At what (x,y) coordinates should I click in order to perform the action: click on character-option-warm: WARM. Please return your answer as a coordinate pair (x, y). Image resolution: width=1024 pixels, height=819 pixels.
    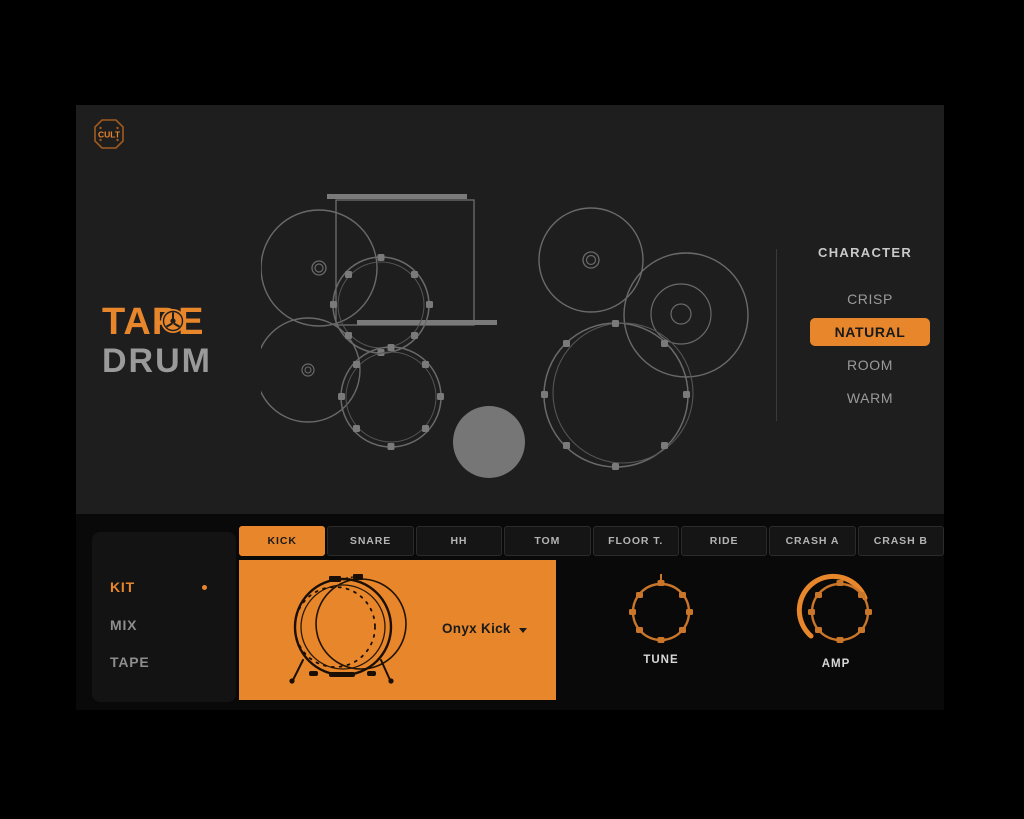
    Looking at the image, I should click on (870, 398).